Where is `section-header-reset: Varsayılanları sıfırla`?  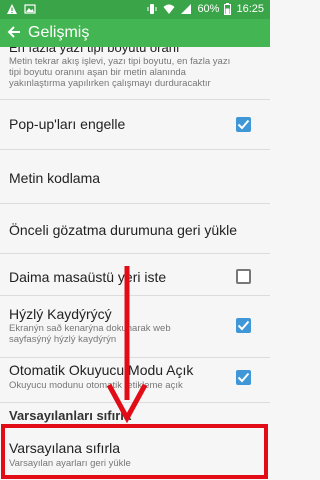
section-header-reset: Varsayılanları sıfırla is located at coordinates (70, 415).